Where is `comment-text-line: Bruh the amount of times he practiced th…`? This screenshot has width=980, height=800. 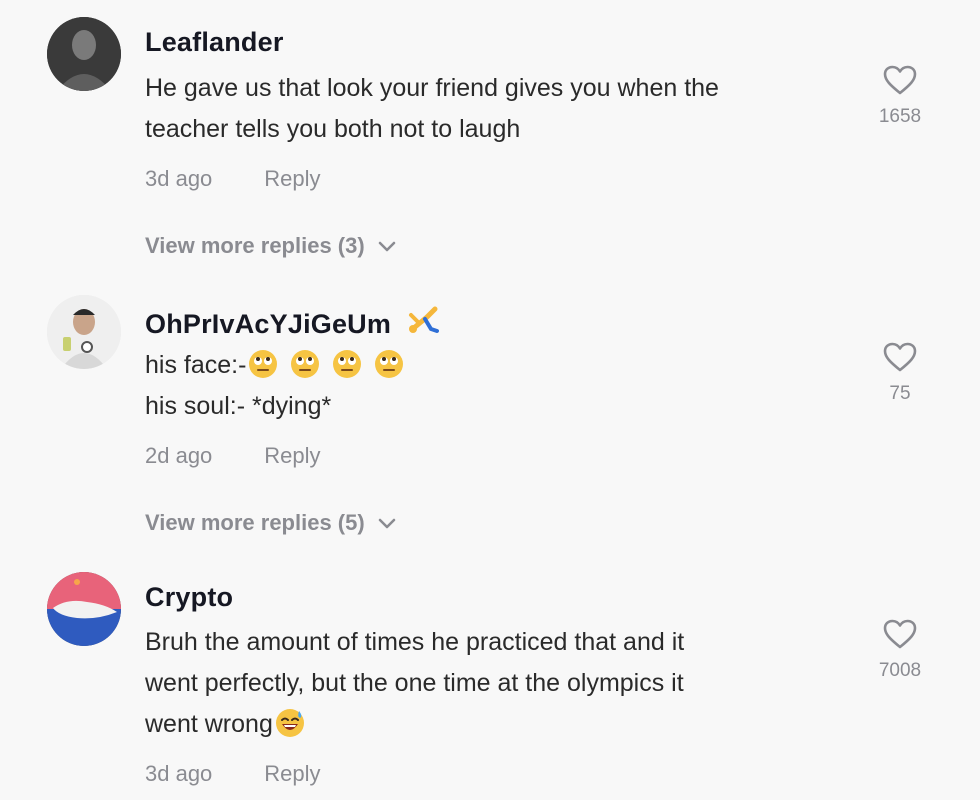 comment-text-line: Bruh the amount of times he practiced th… is located at coordinates (415, 642).